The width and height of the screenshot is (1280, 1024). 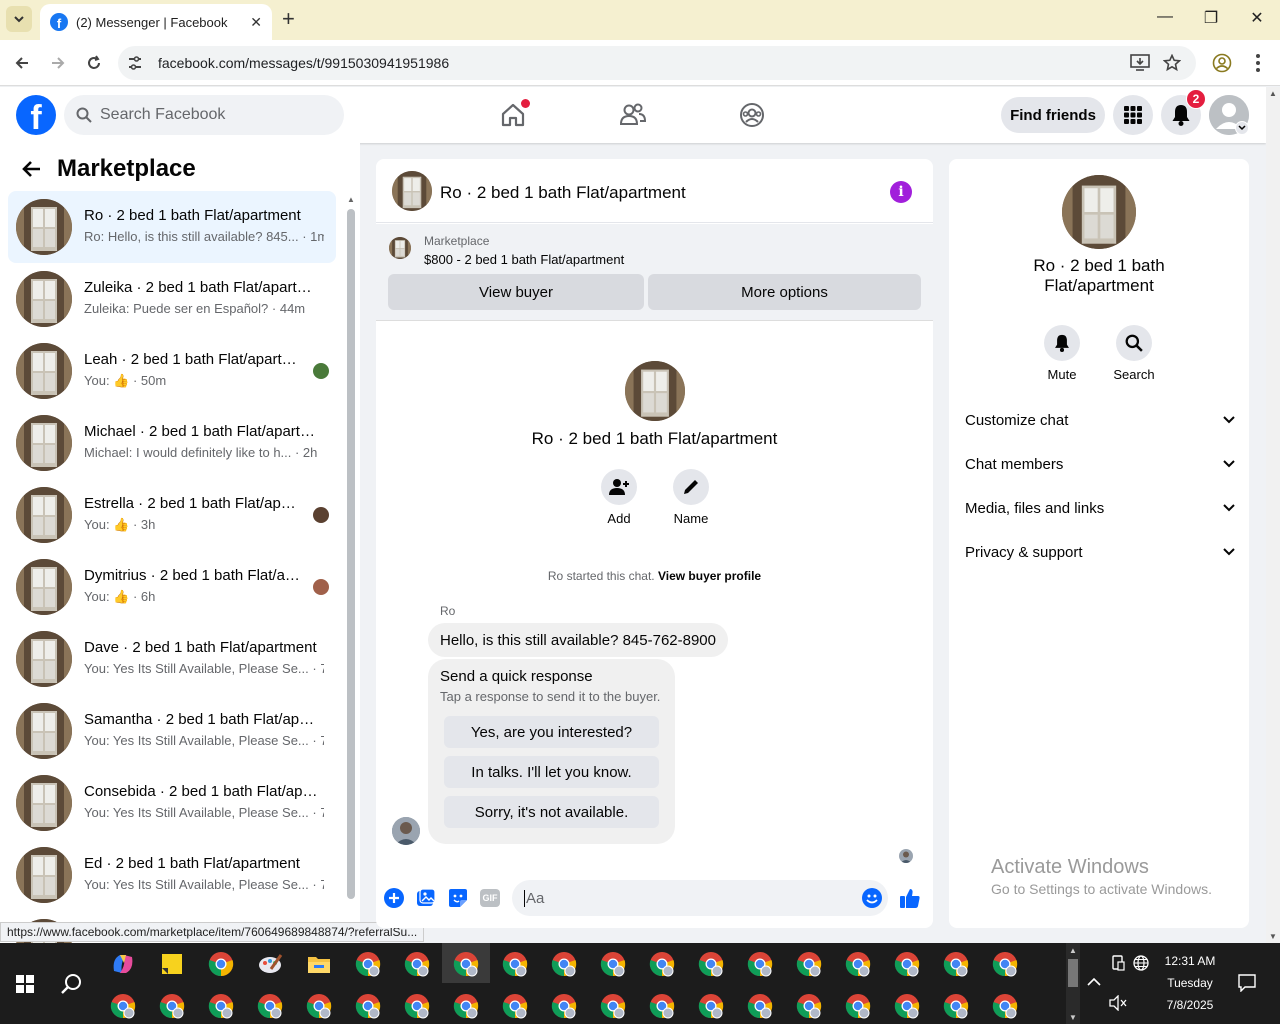 I want to click on info-icon: i, so click(x=901, y=192).